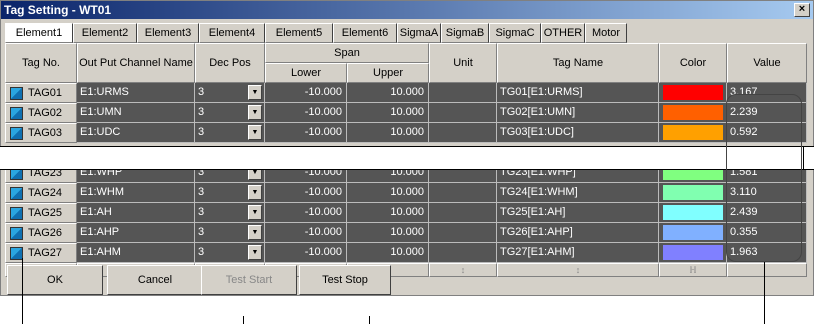  Describe the element at coordinates (136, 133) in the screenshot. I see `output-channel-cell: E1:UDC` at that location.